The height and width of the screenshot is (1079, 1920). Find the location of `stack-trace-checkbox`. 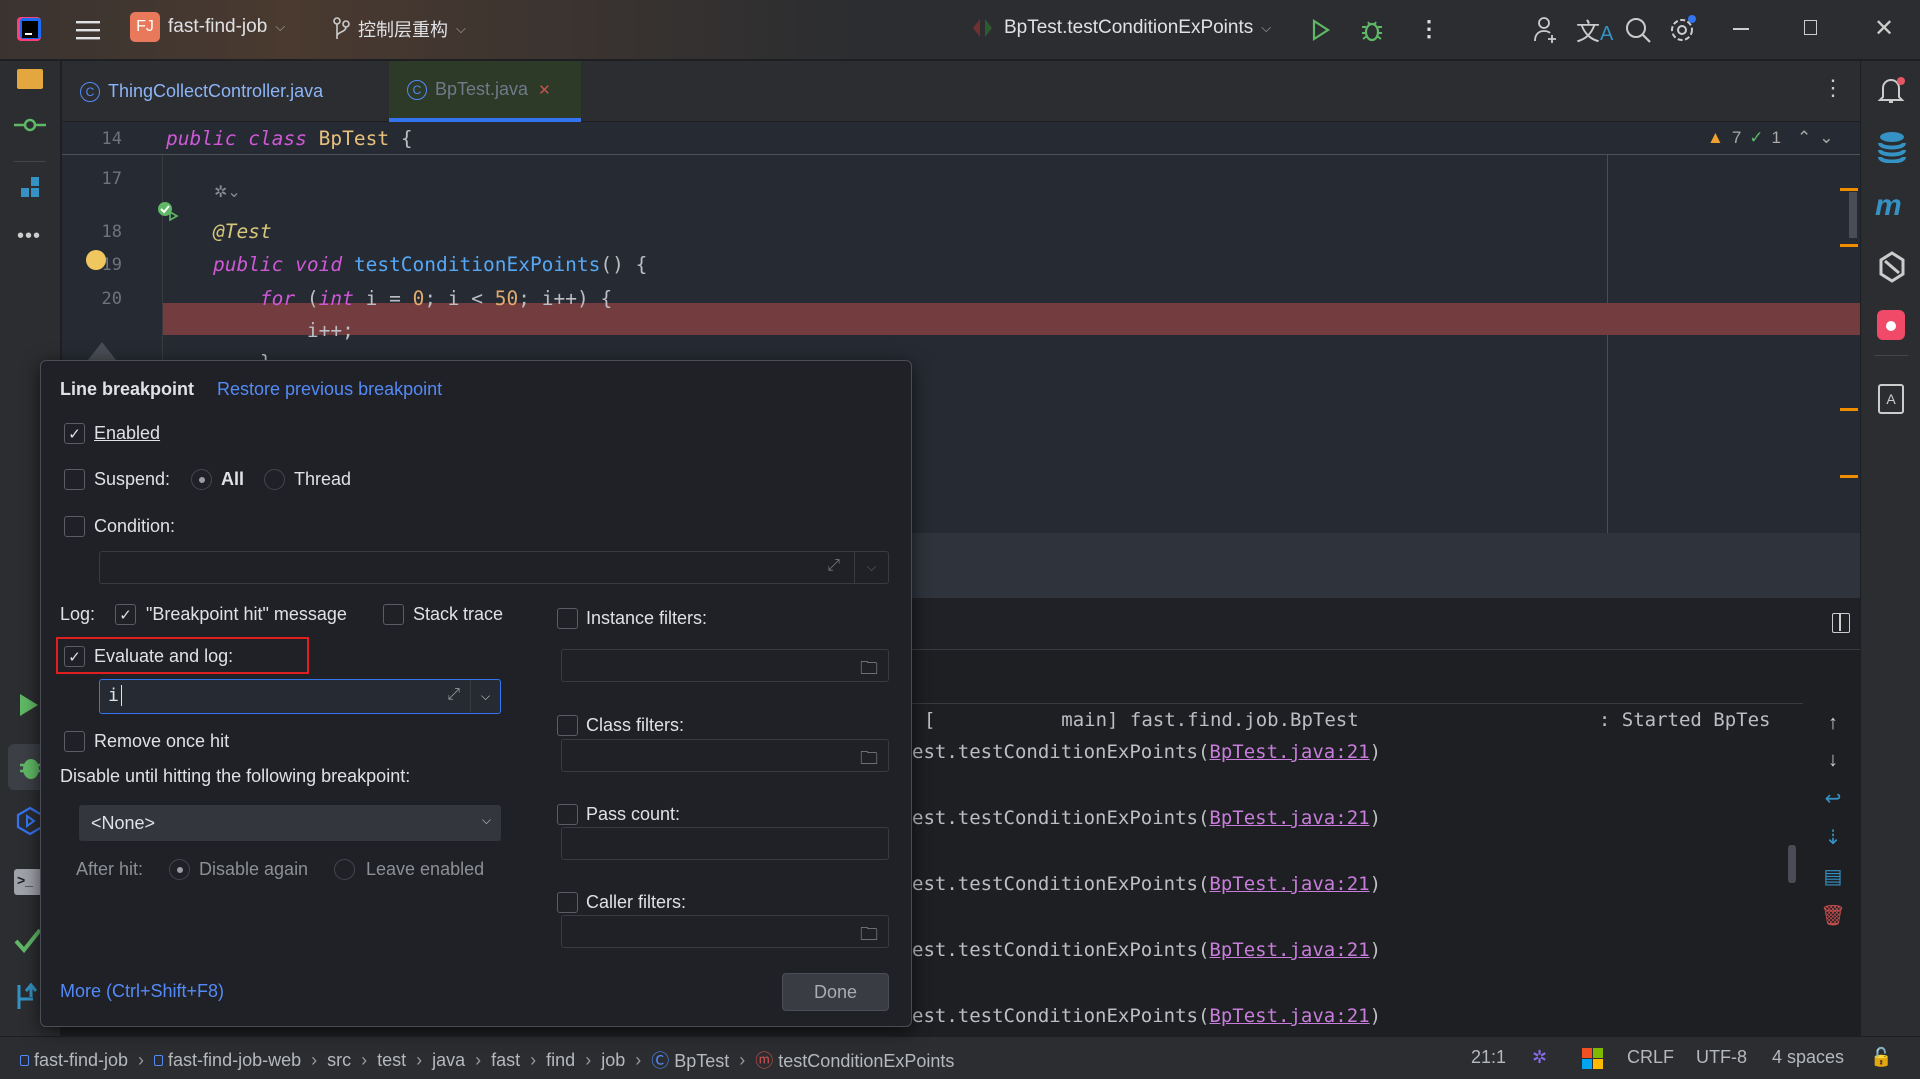

stack-trace-checkbox is located at coordinates (393, 614).